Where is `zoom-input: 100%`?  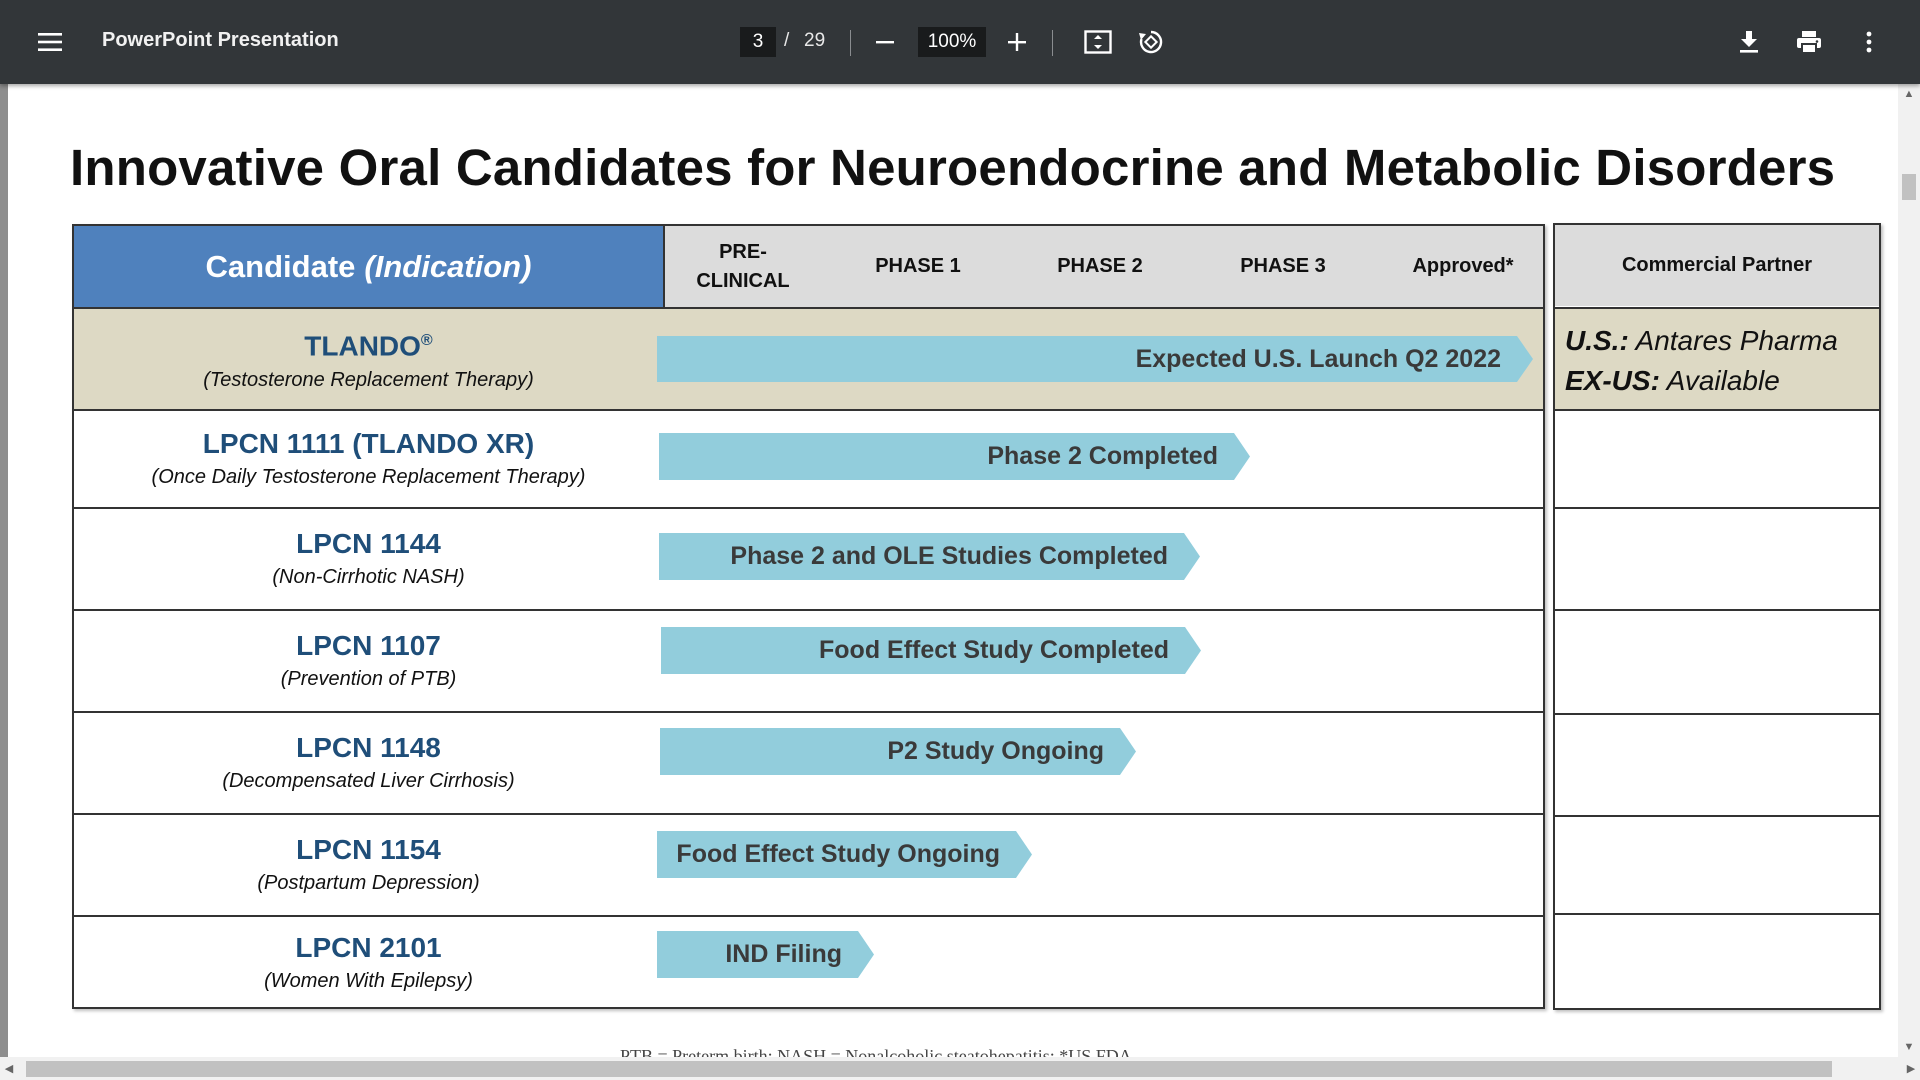
zoom-input: 100% is located at coordinates (952, 42).